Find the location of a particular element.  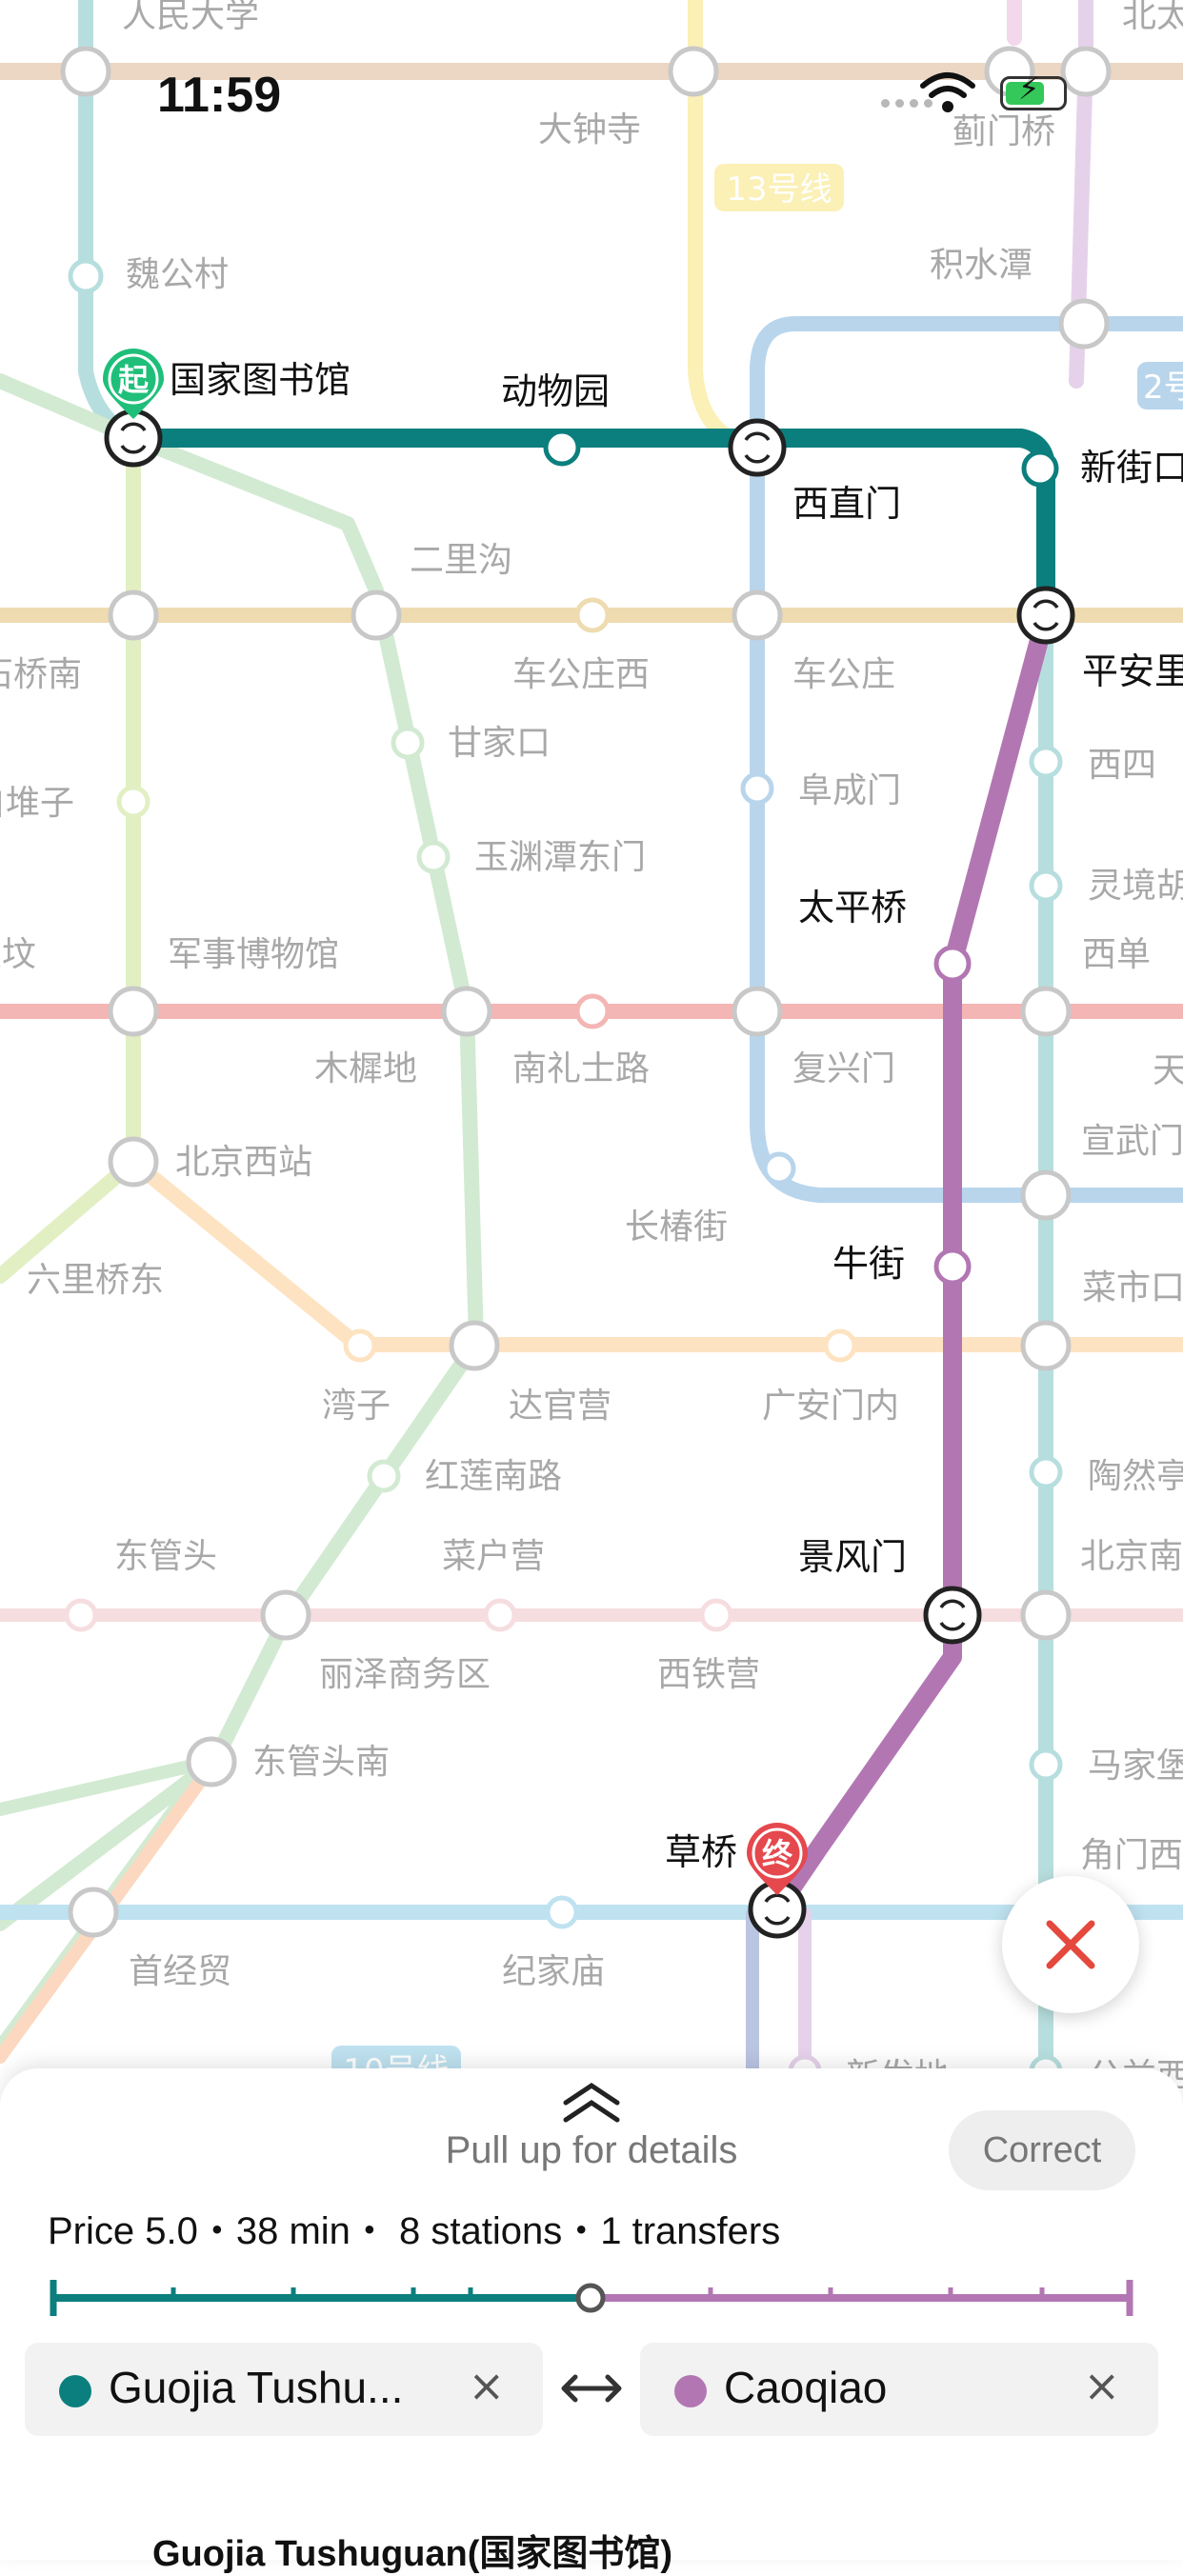

station-label: 积水潭 is located at coordinates (981, 265).